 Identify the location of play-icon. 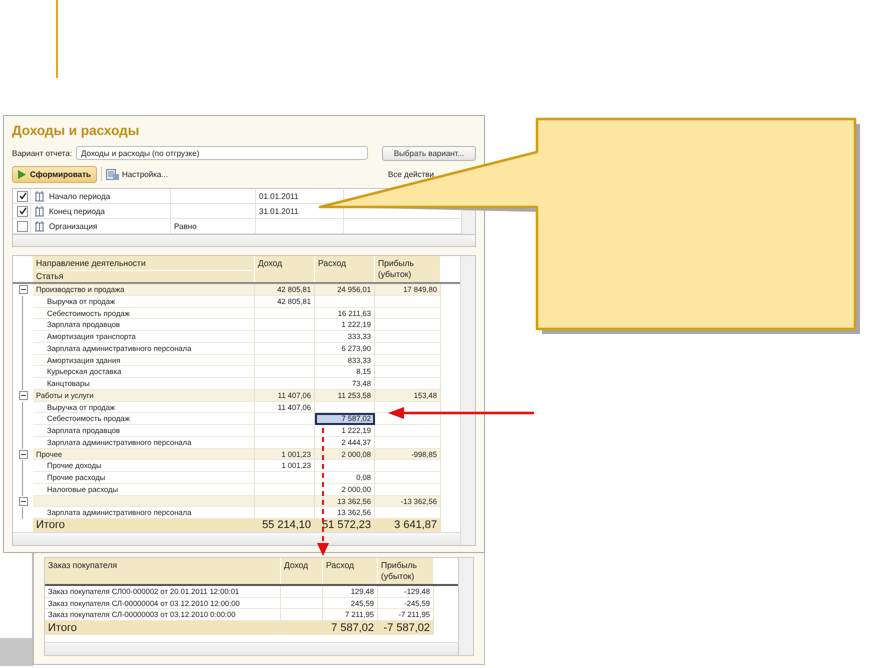
(22, 174).